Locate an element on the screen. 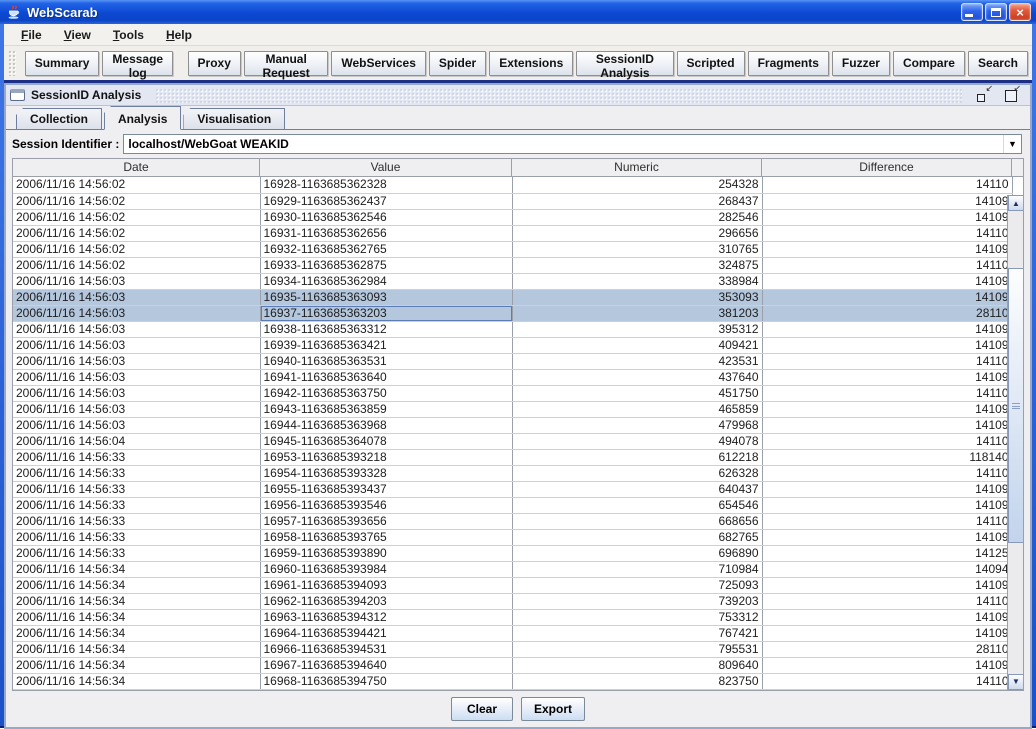 The width and height of the screenshot is (1036, 729). toolbar-button-webservices: WebServices is located at coordinates (378, 63).